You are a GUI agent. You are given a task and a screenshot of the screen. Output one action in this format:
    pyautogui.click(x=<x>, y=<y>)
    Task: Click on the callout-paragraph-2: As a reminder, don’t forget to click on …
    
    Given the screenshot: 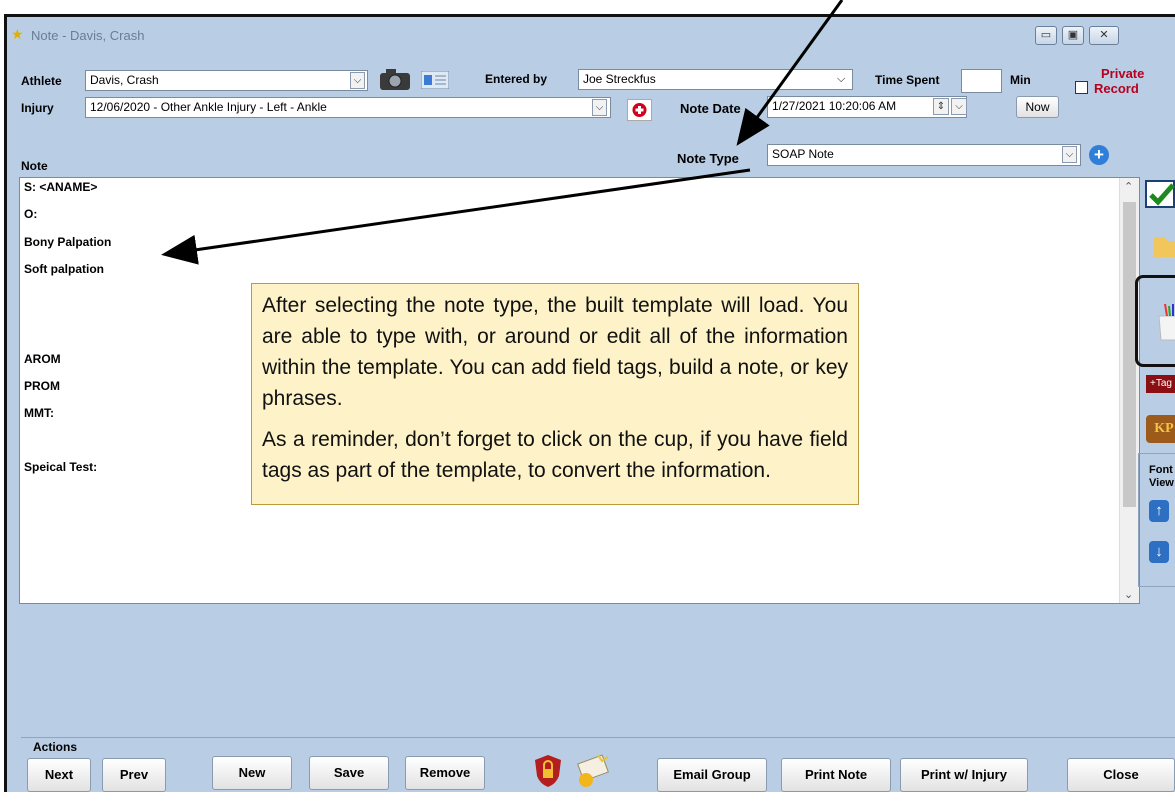 What is the action you would take?
    pyautogui.click(x=555, y=455)
    